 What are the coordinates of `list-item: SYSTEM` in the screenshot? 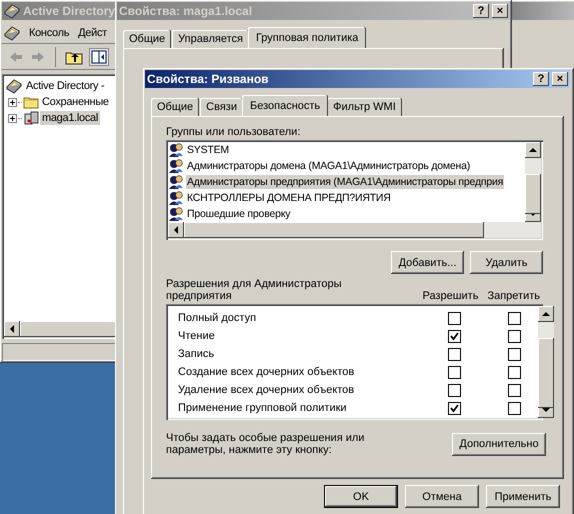 It's located at (208, 150).